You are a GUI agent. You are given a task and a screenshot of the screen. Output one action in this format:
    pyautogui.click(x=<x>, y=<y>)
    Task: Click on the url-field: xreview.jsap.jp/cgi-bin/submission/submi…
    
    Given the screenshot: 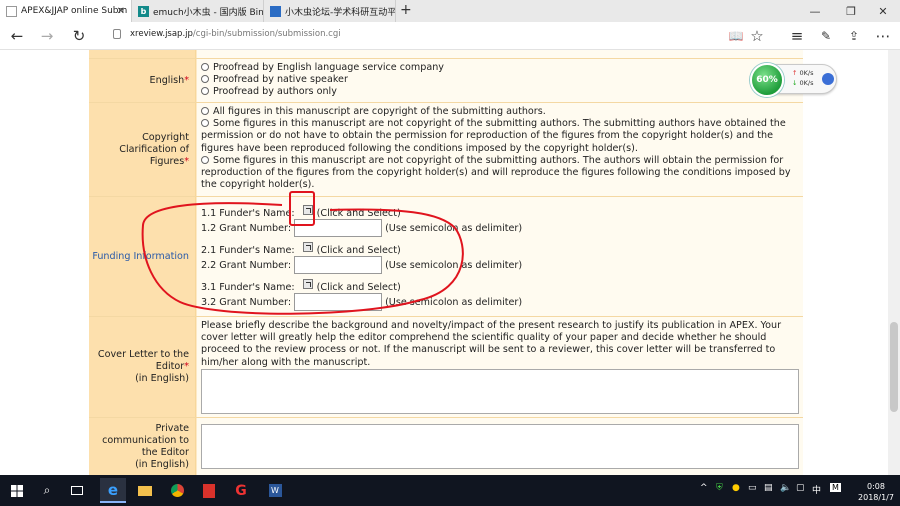 What is the action you would take?
    pyautogui.click(x=235, y=34)
    